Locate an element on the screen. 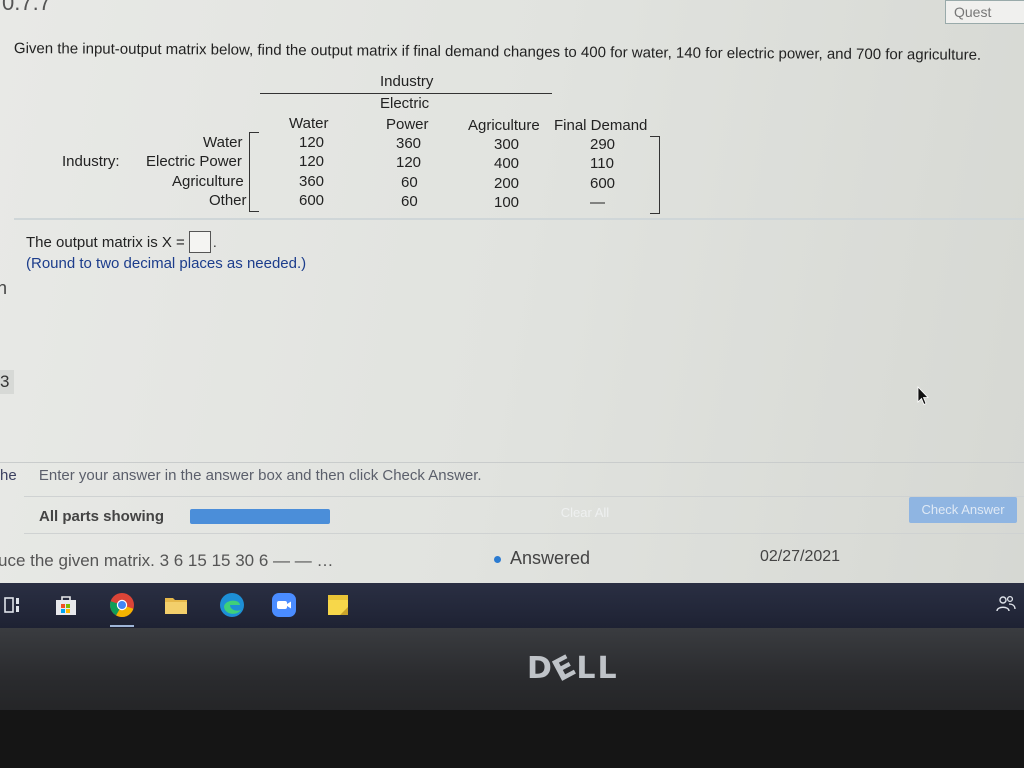 This screenshot has height=768, width=1024. matrix-cell: — is located at coordinates (597, 202).